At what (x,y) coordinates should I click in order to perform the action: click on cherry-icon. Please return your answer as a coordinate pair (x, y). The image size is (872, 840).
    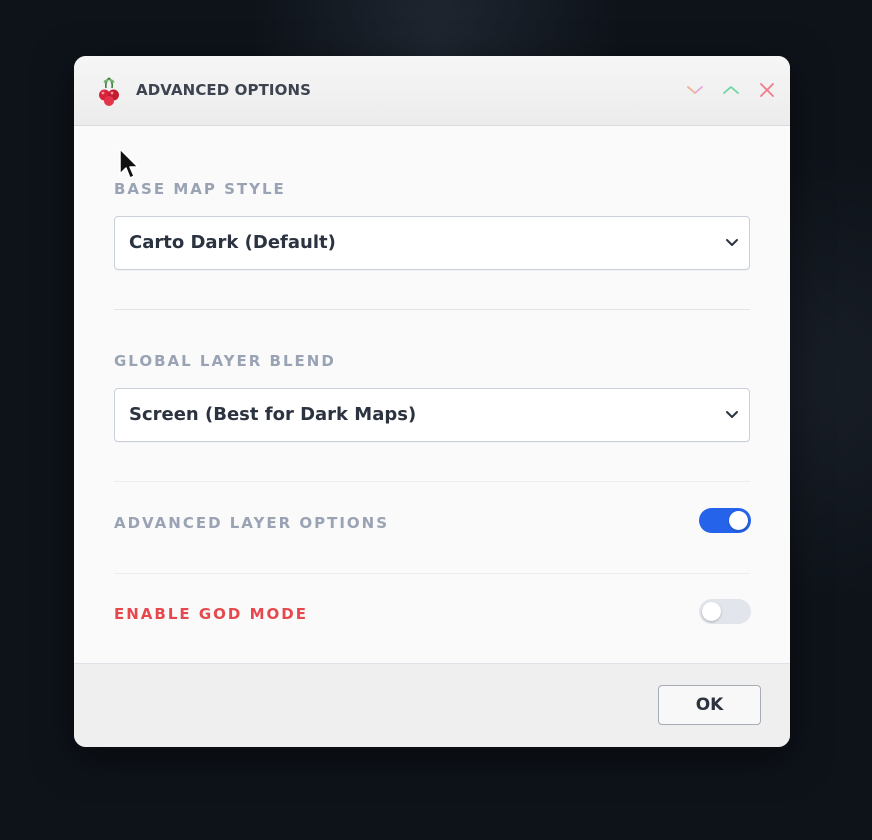
    Looking at the image, I should click on (109, 91).